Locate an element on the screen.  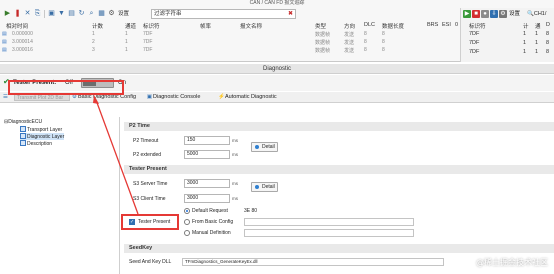
tree-root: ⊟DiagnosticECU is located at coordinates (23, 122).